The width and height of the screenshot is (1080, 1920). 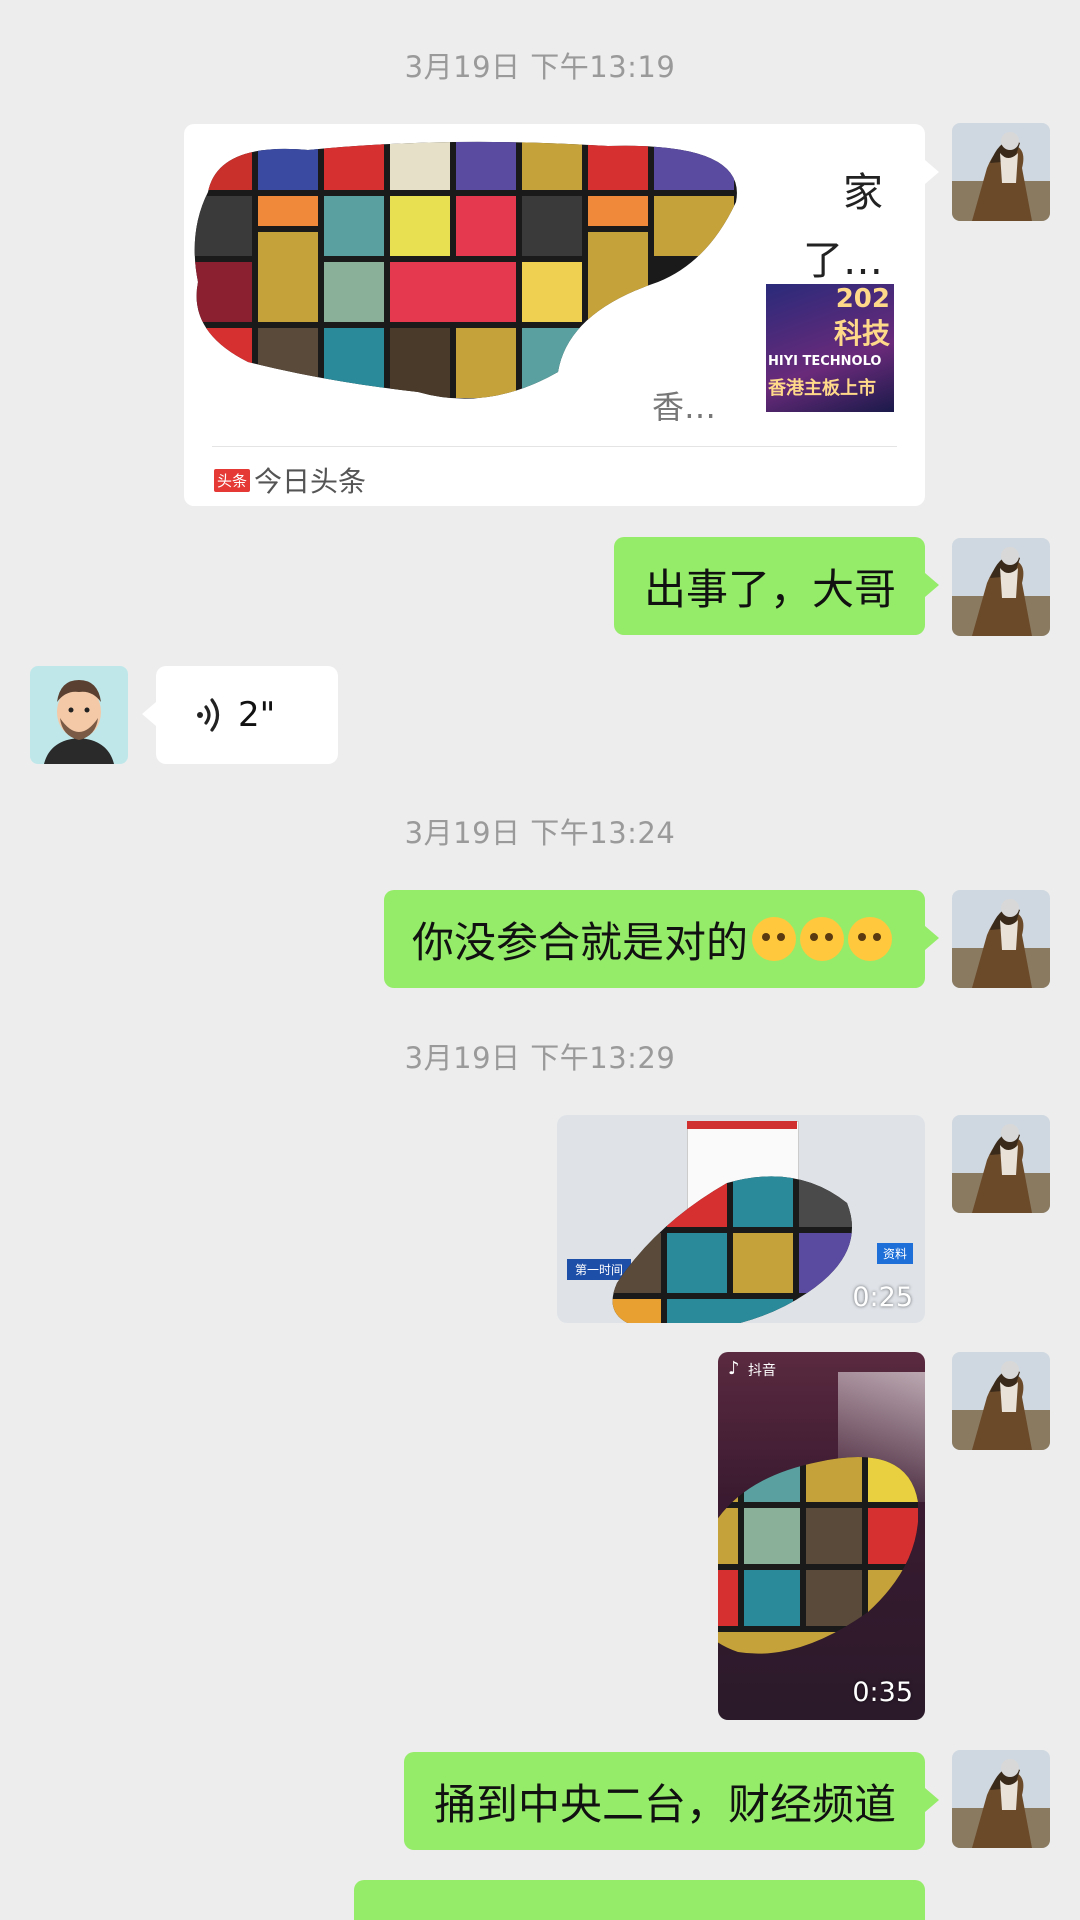 What do you see at coordinates (825, 361) in the screenshot?
I see `thumb-text: HIYI TECHNOLO` at bounding box center [825, 361].